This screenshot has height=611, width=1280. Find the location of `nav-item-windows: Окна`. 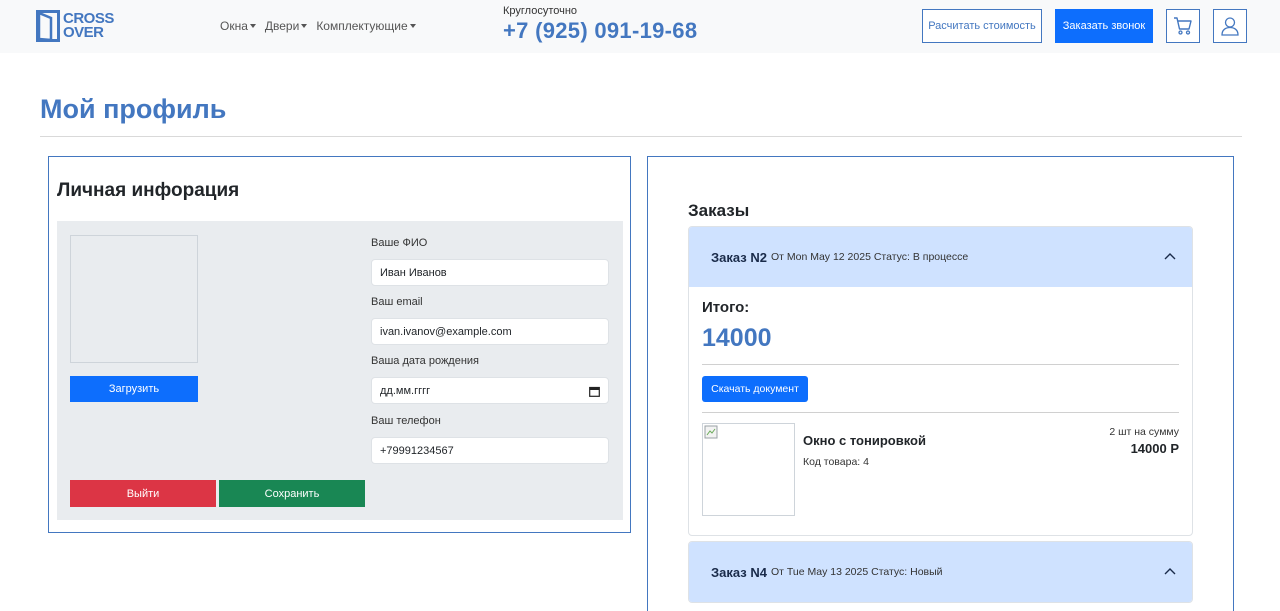

nav-item-windows: Окна is located at coordinates (238, 26).